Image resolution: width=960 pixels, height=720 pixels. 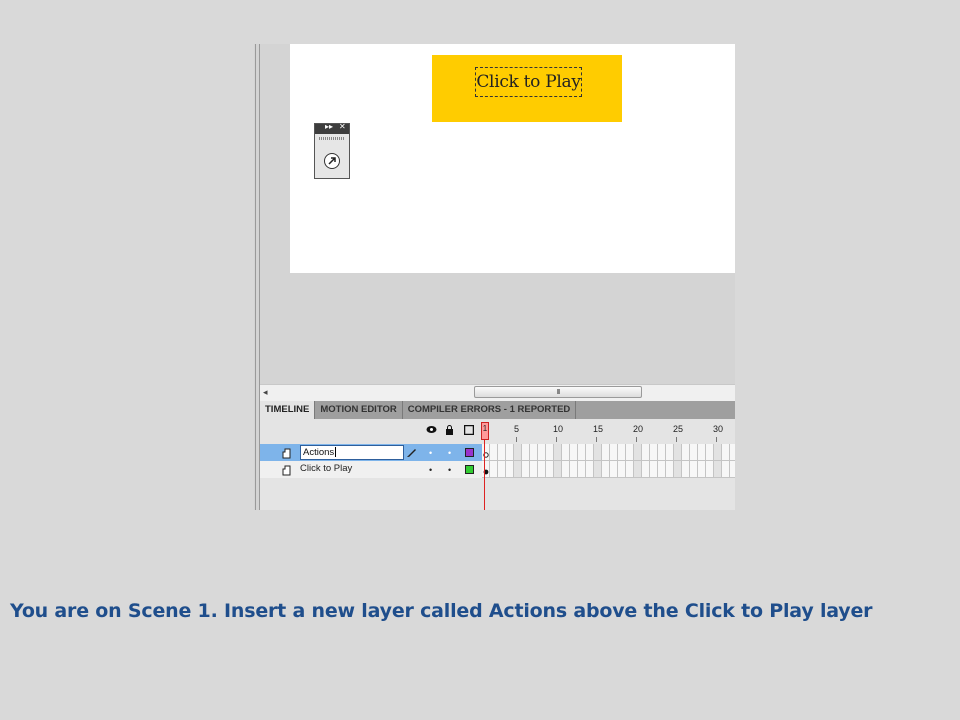 I want to click on click-to-play-button-symbol: Click to Play, so click(x=527, y=88).